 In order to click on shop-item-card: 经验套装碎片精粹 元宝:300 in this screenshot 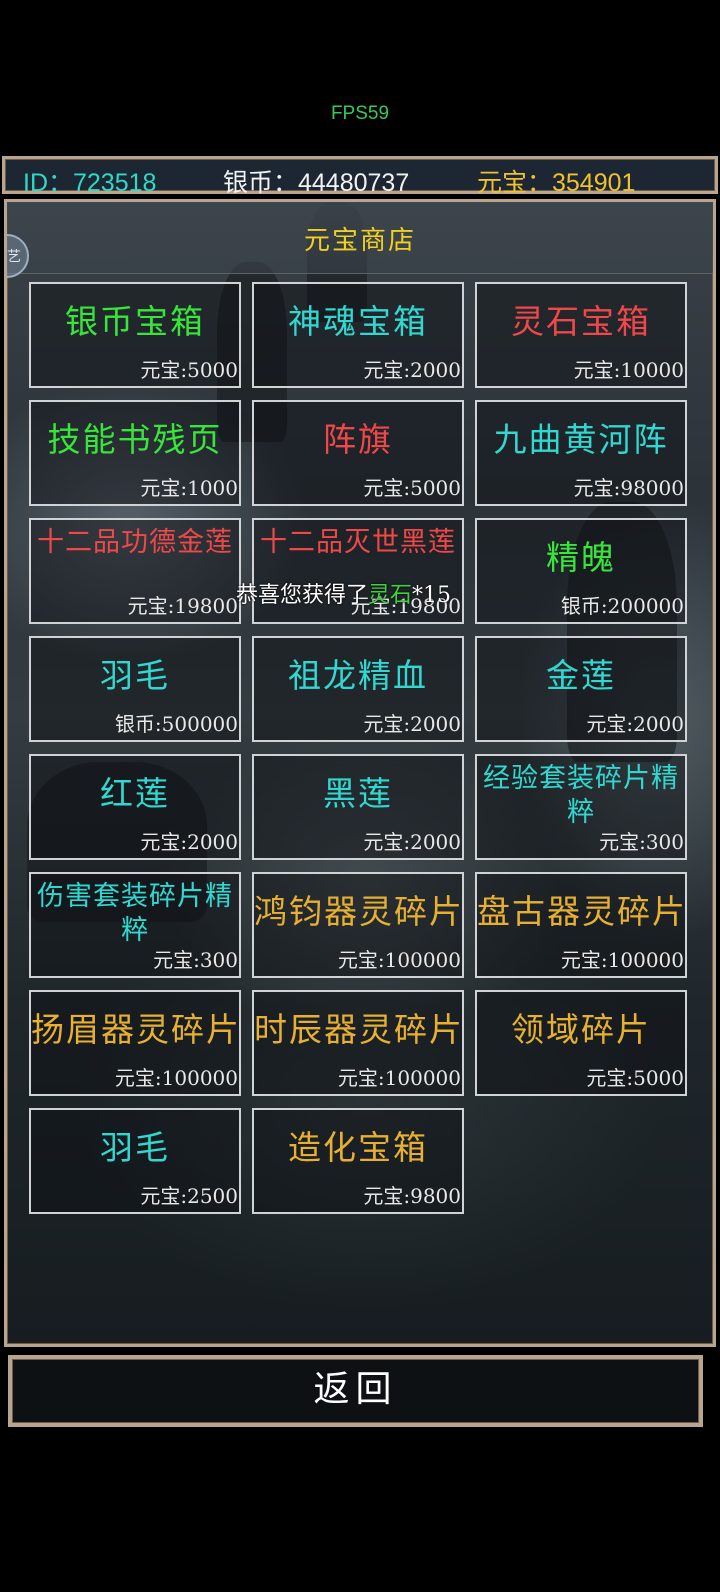, I will do `click(581, 807)`.